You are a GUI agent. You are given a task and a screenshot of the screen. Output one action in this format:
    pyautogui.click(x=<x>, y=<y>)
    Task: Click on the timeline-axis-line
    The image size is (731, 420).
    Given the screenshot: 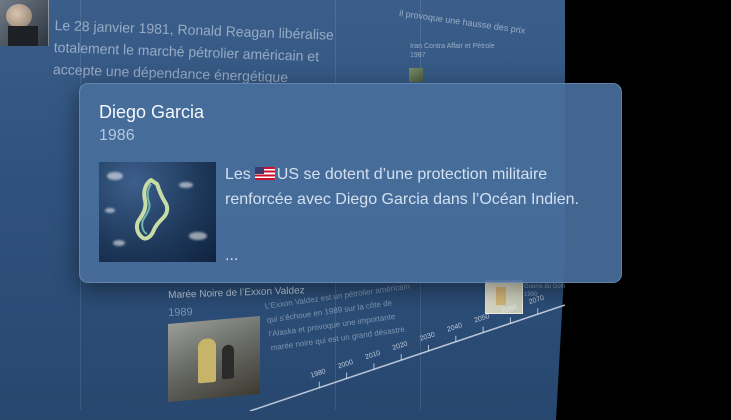 What is the action you would take?
    pyautogui.click(x=407, y=357)
    